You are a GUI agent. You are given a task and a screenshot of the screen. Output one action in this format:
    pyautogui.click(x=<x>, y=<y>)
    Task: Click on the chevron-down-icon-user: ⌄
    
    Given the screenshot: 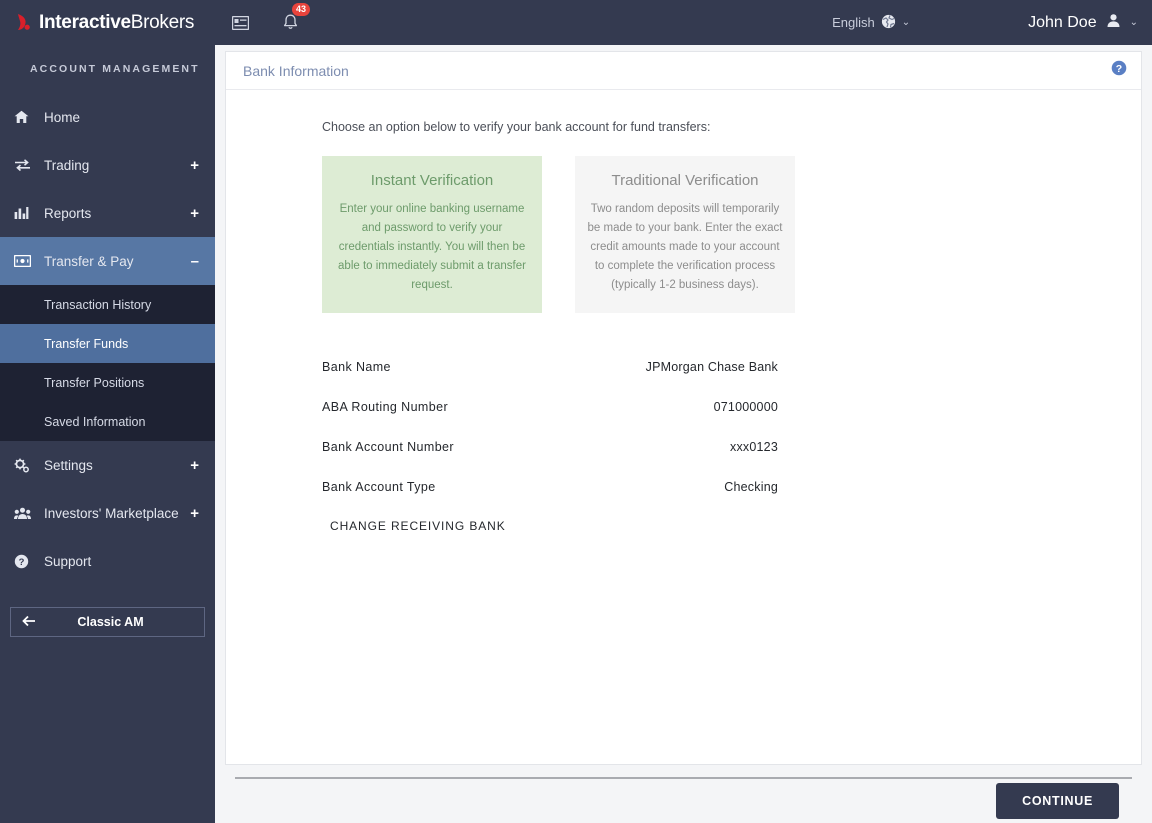 What is the action you would take?
    pyautogui.click(x=1133, y=22)
    